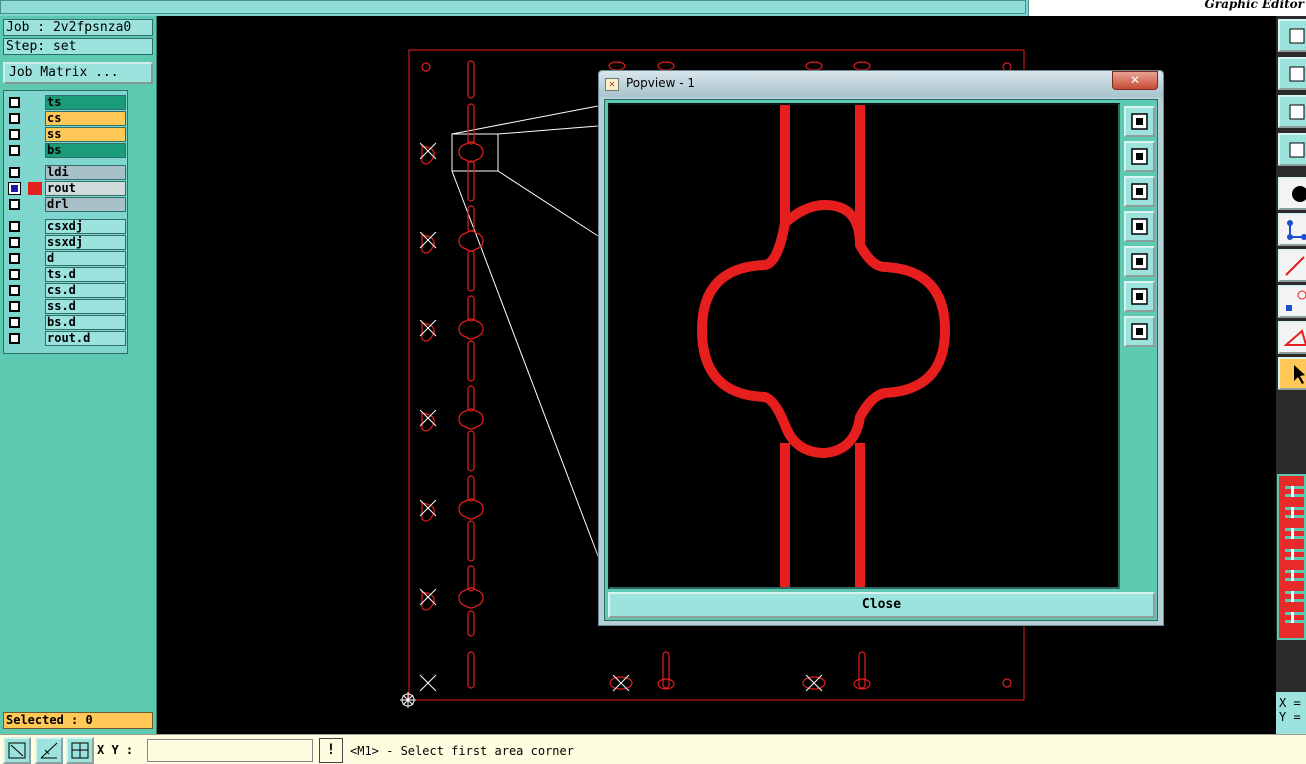 The width and height of the screenshot is (1306, 764). I want to click on layer-label: ts.d, so click(85, 274).